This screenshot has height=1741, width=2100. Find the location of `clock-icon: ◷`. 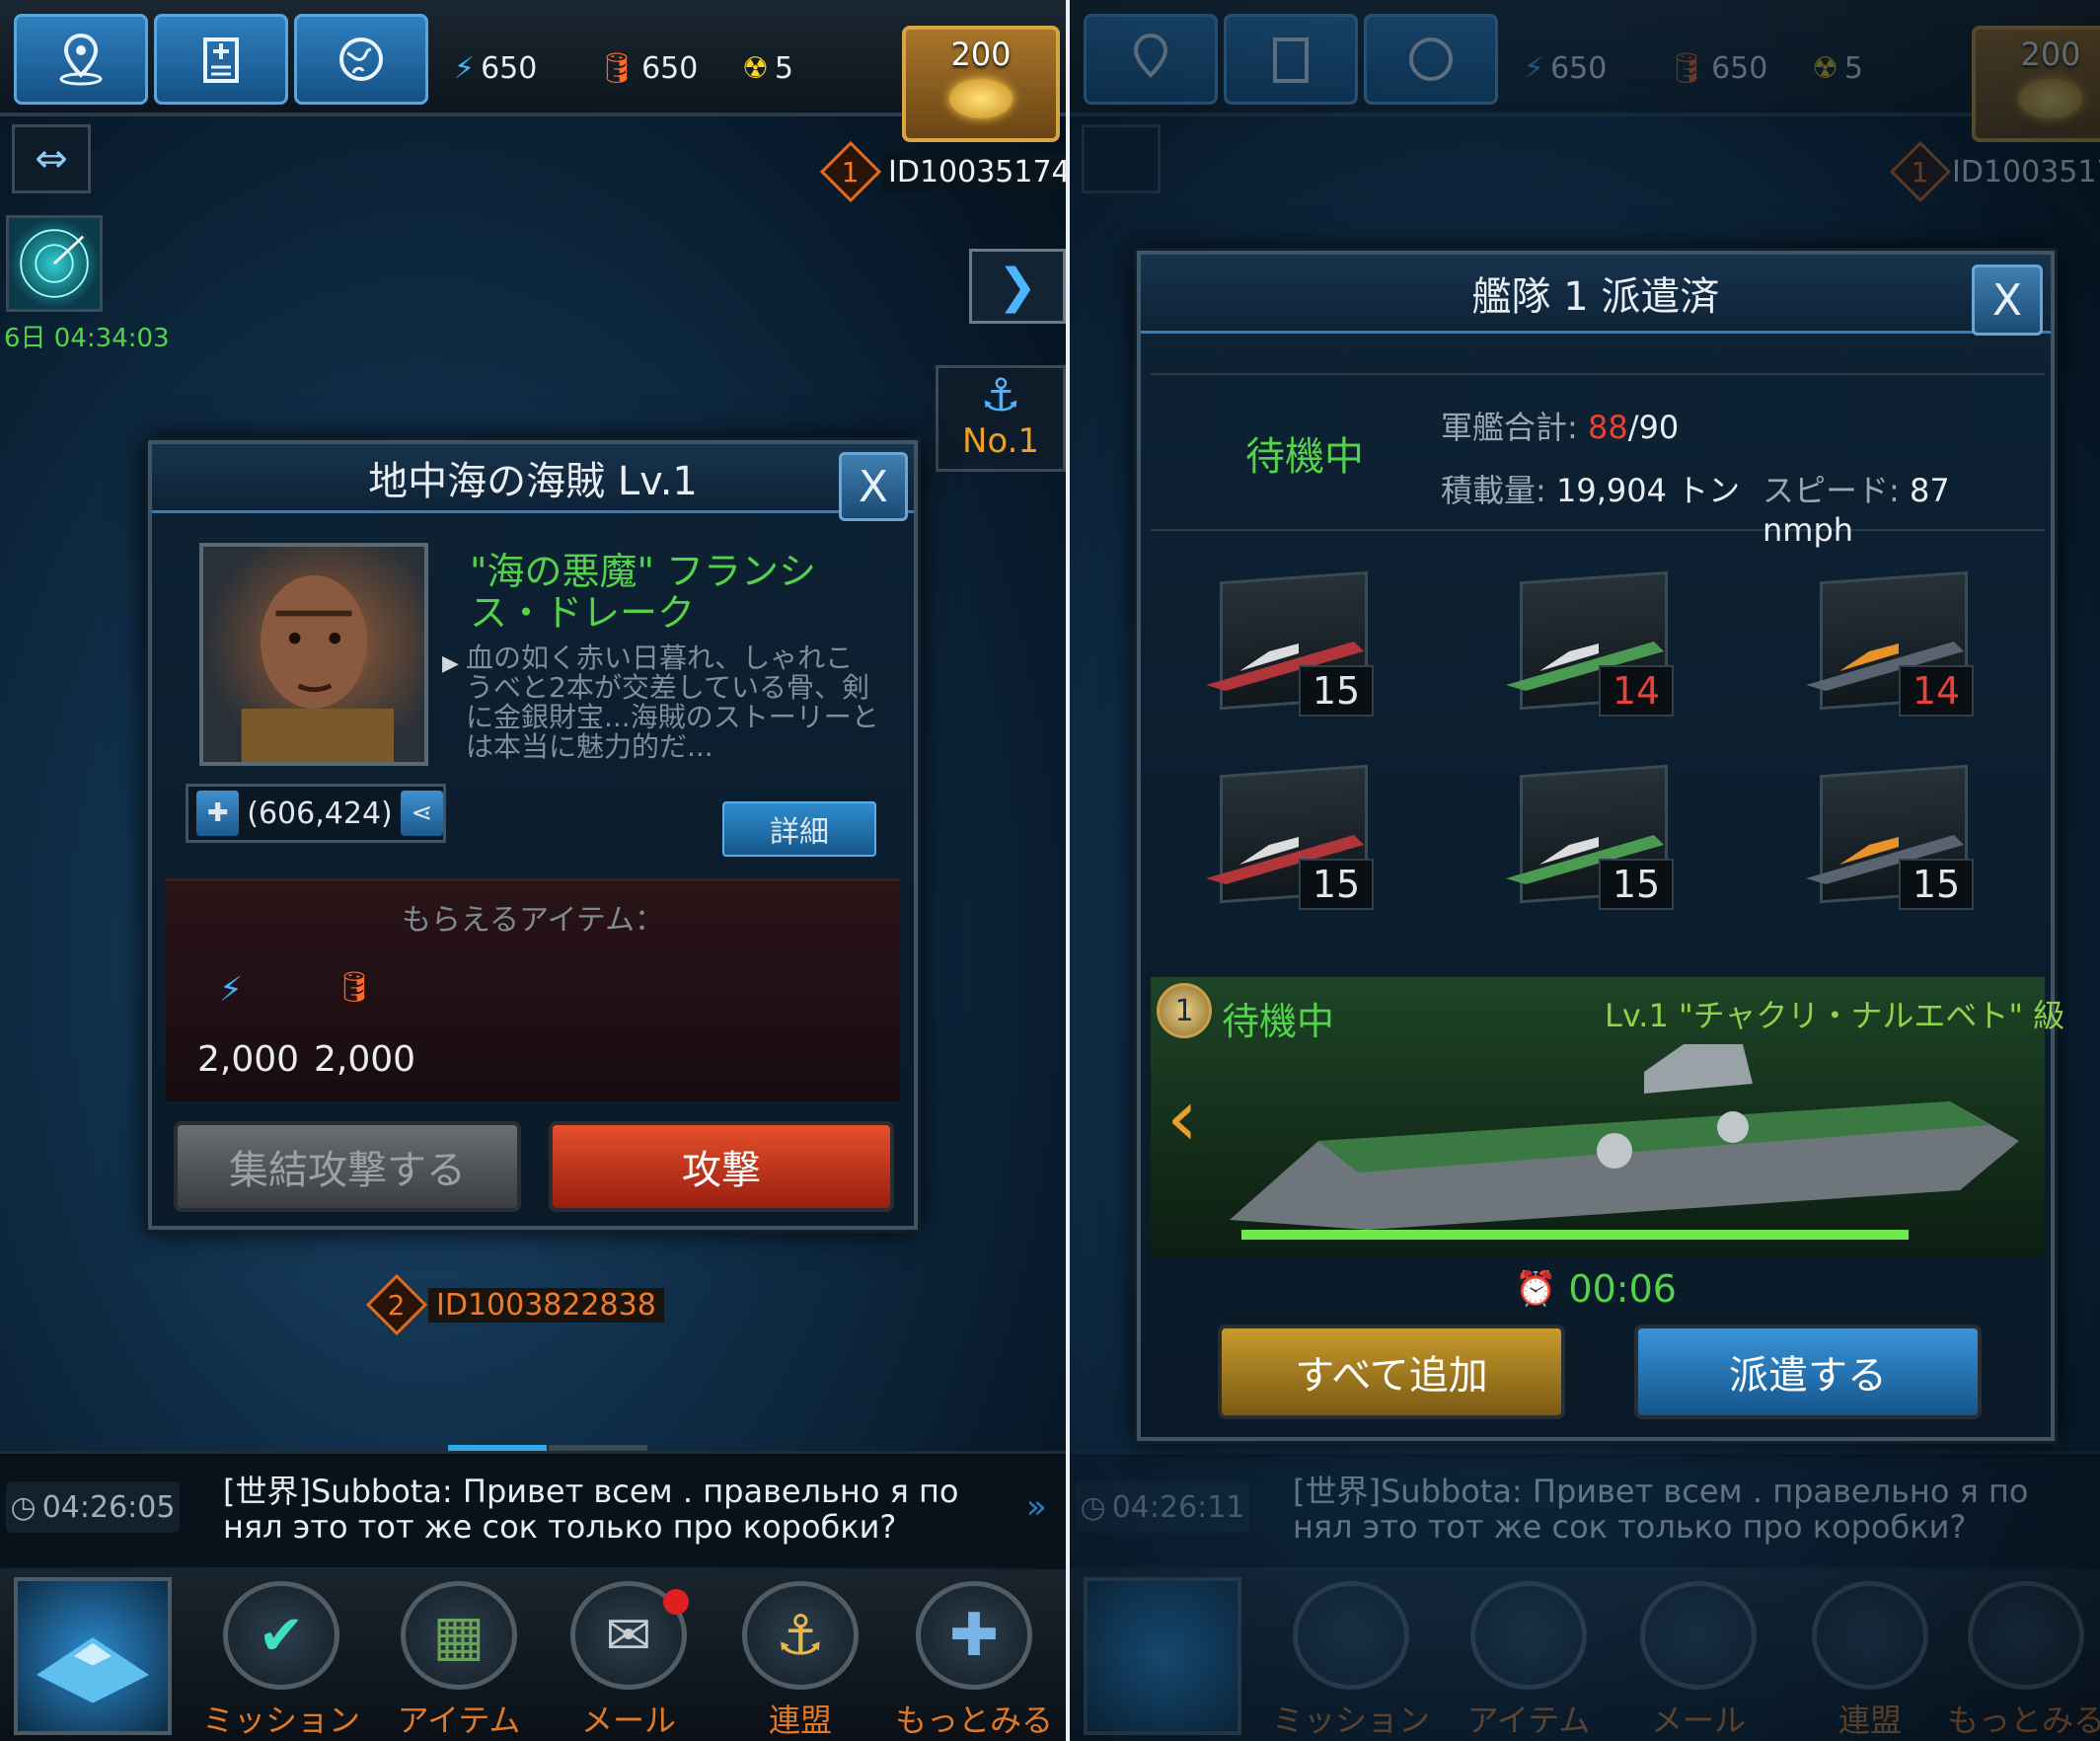

clock-icon: ◷ is located at coordinates (1093, 1507).